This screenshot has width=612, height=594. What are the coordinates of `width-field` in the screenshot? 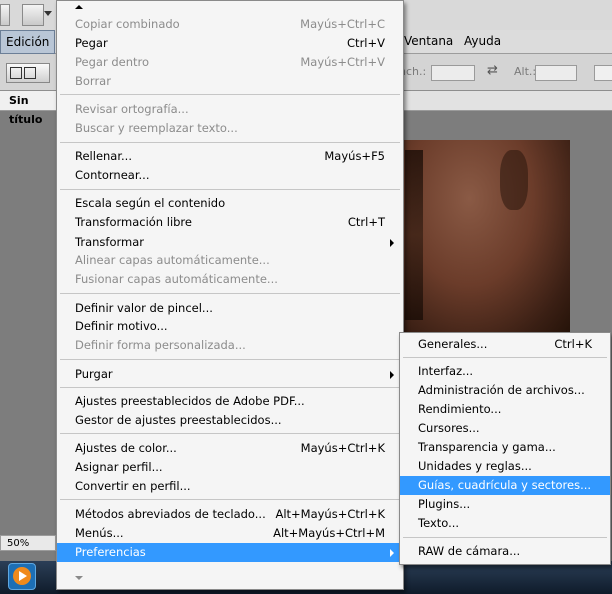 It's located at (453, 73).